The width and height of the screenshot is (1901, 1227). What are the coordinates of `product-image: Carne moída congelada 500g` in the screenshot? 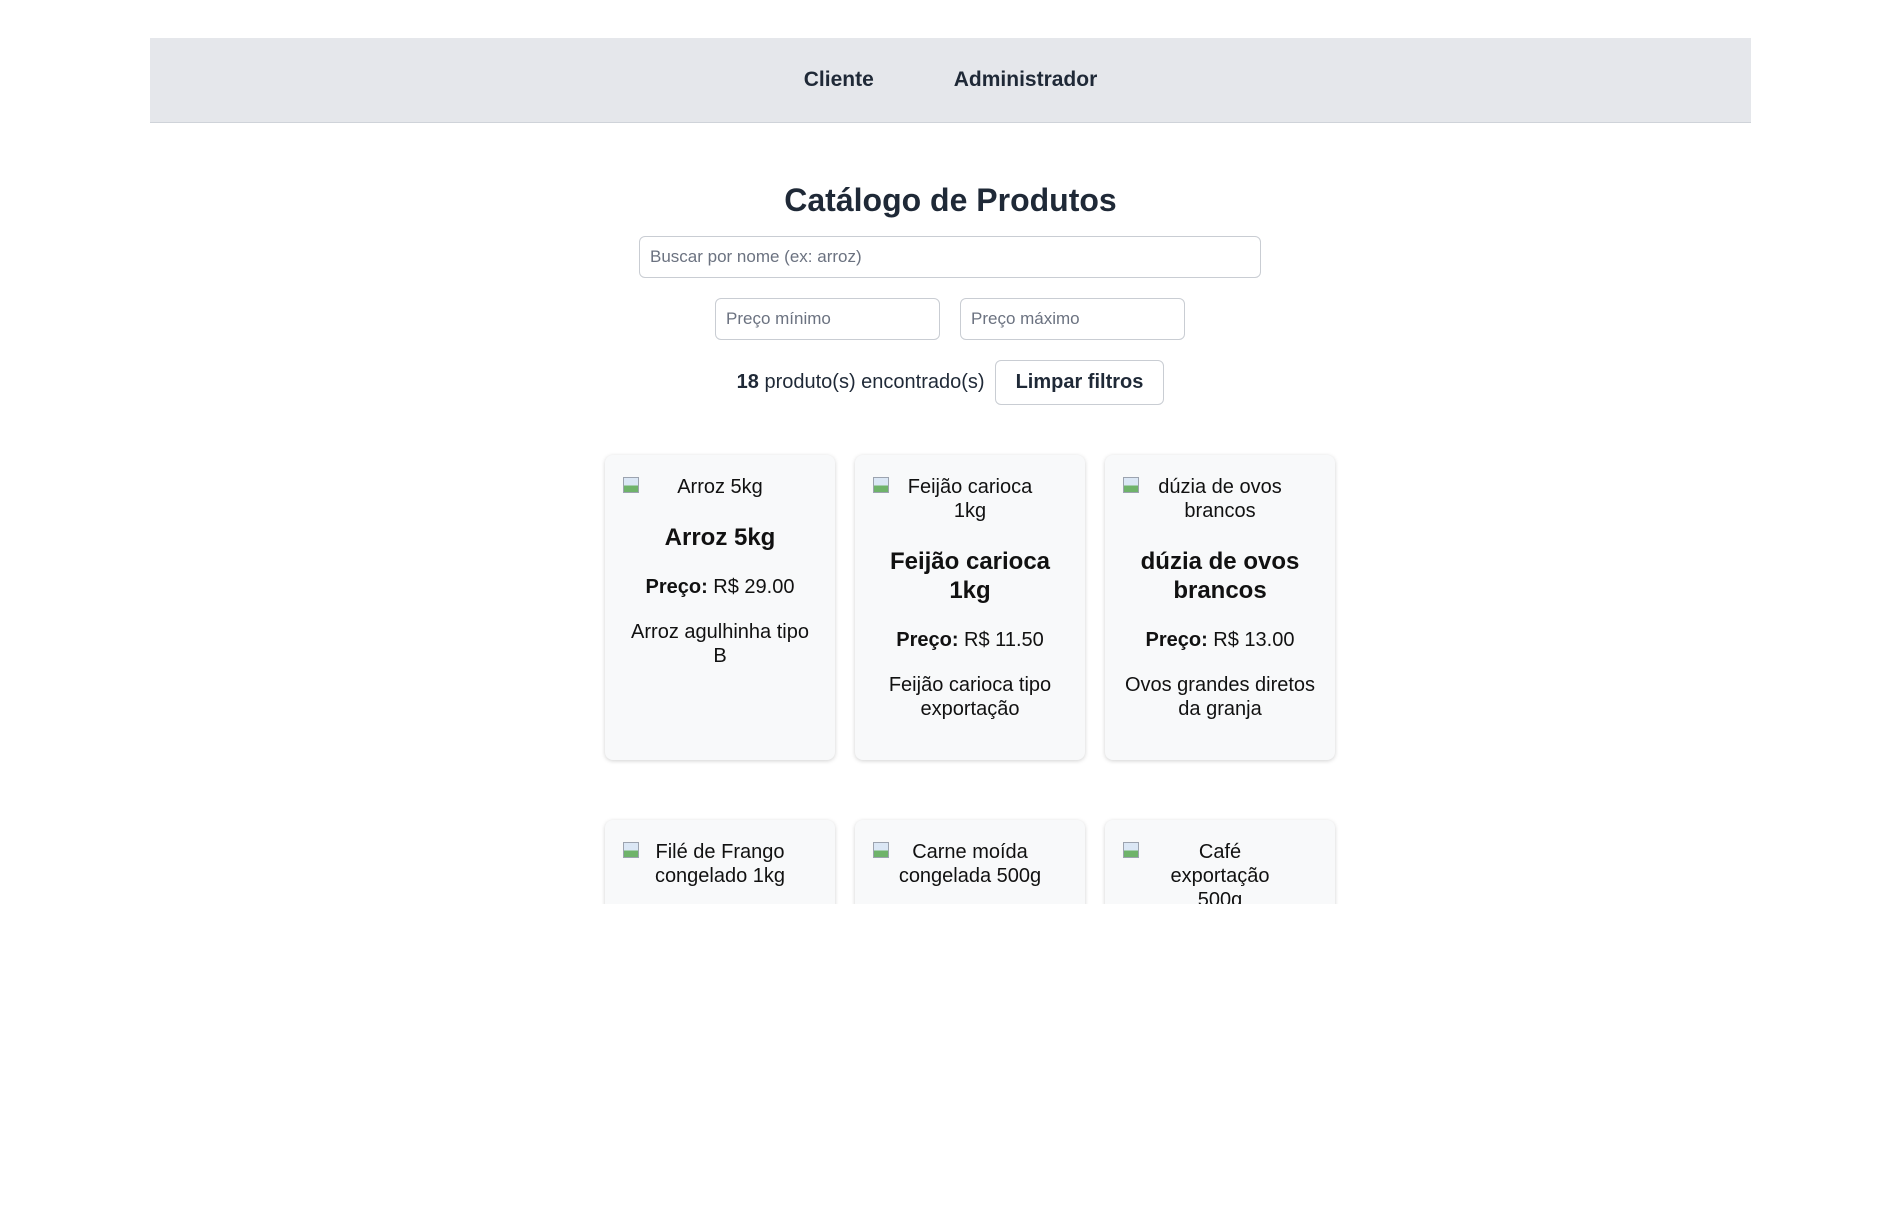 It's located at (970, 864).